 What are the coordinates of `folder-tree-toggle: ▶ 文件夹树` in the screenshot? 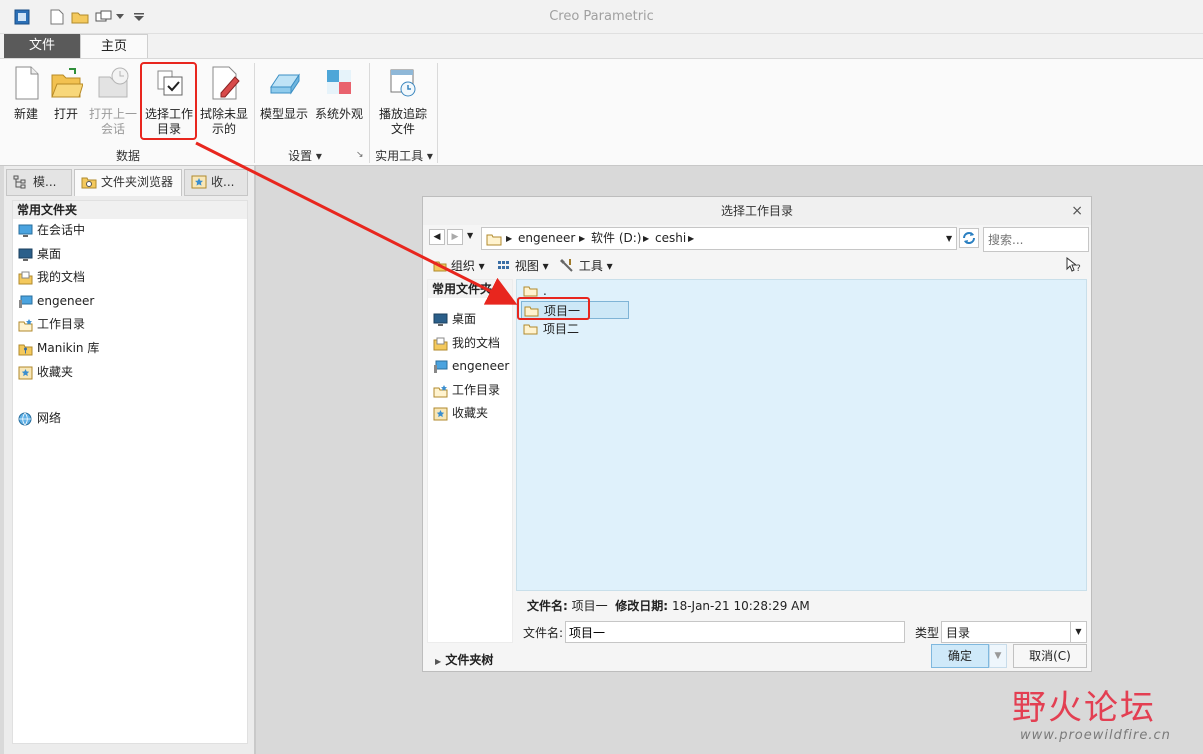 It's located at (464, 659).